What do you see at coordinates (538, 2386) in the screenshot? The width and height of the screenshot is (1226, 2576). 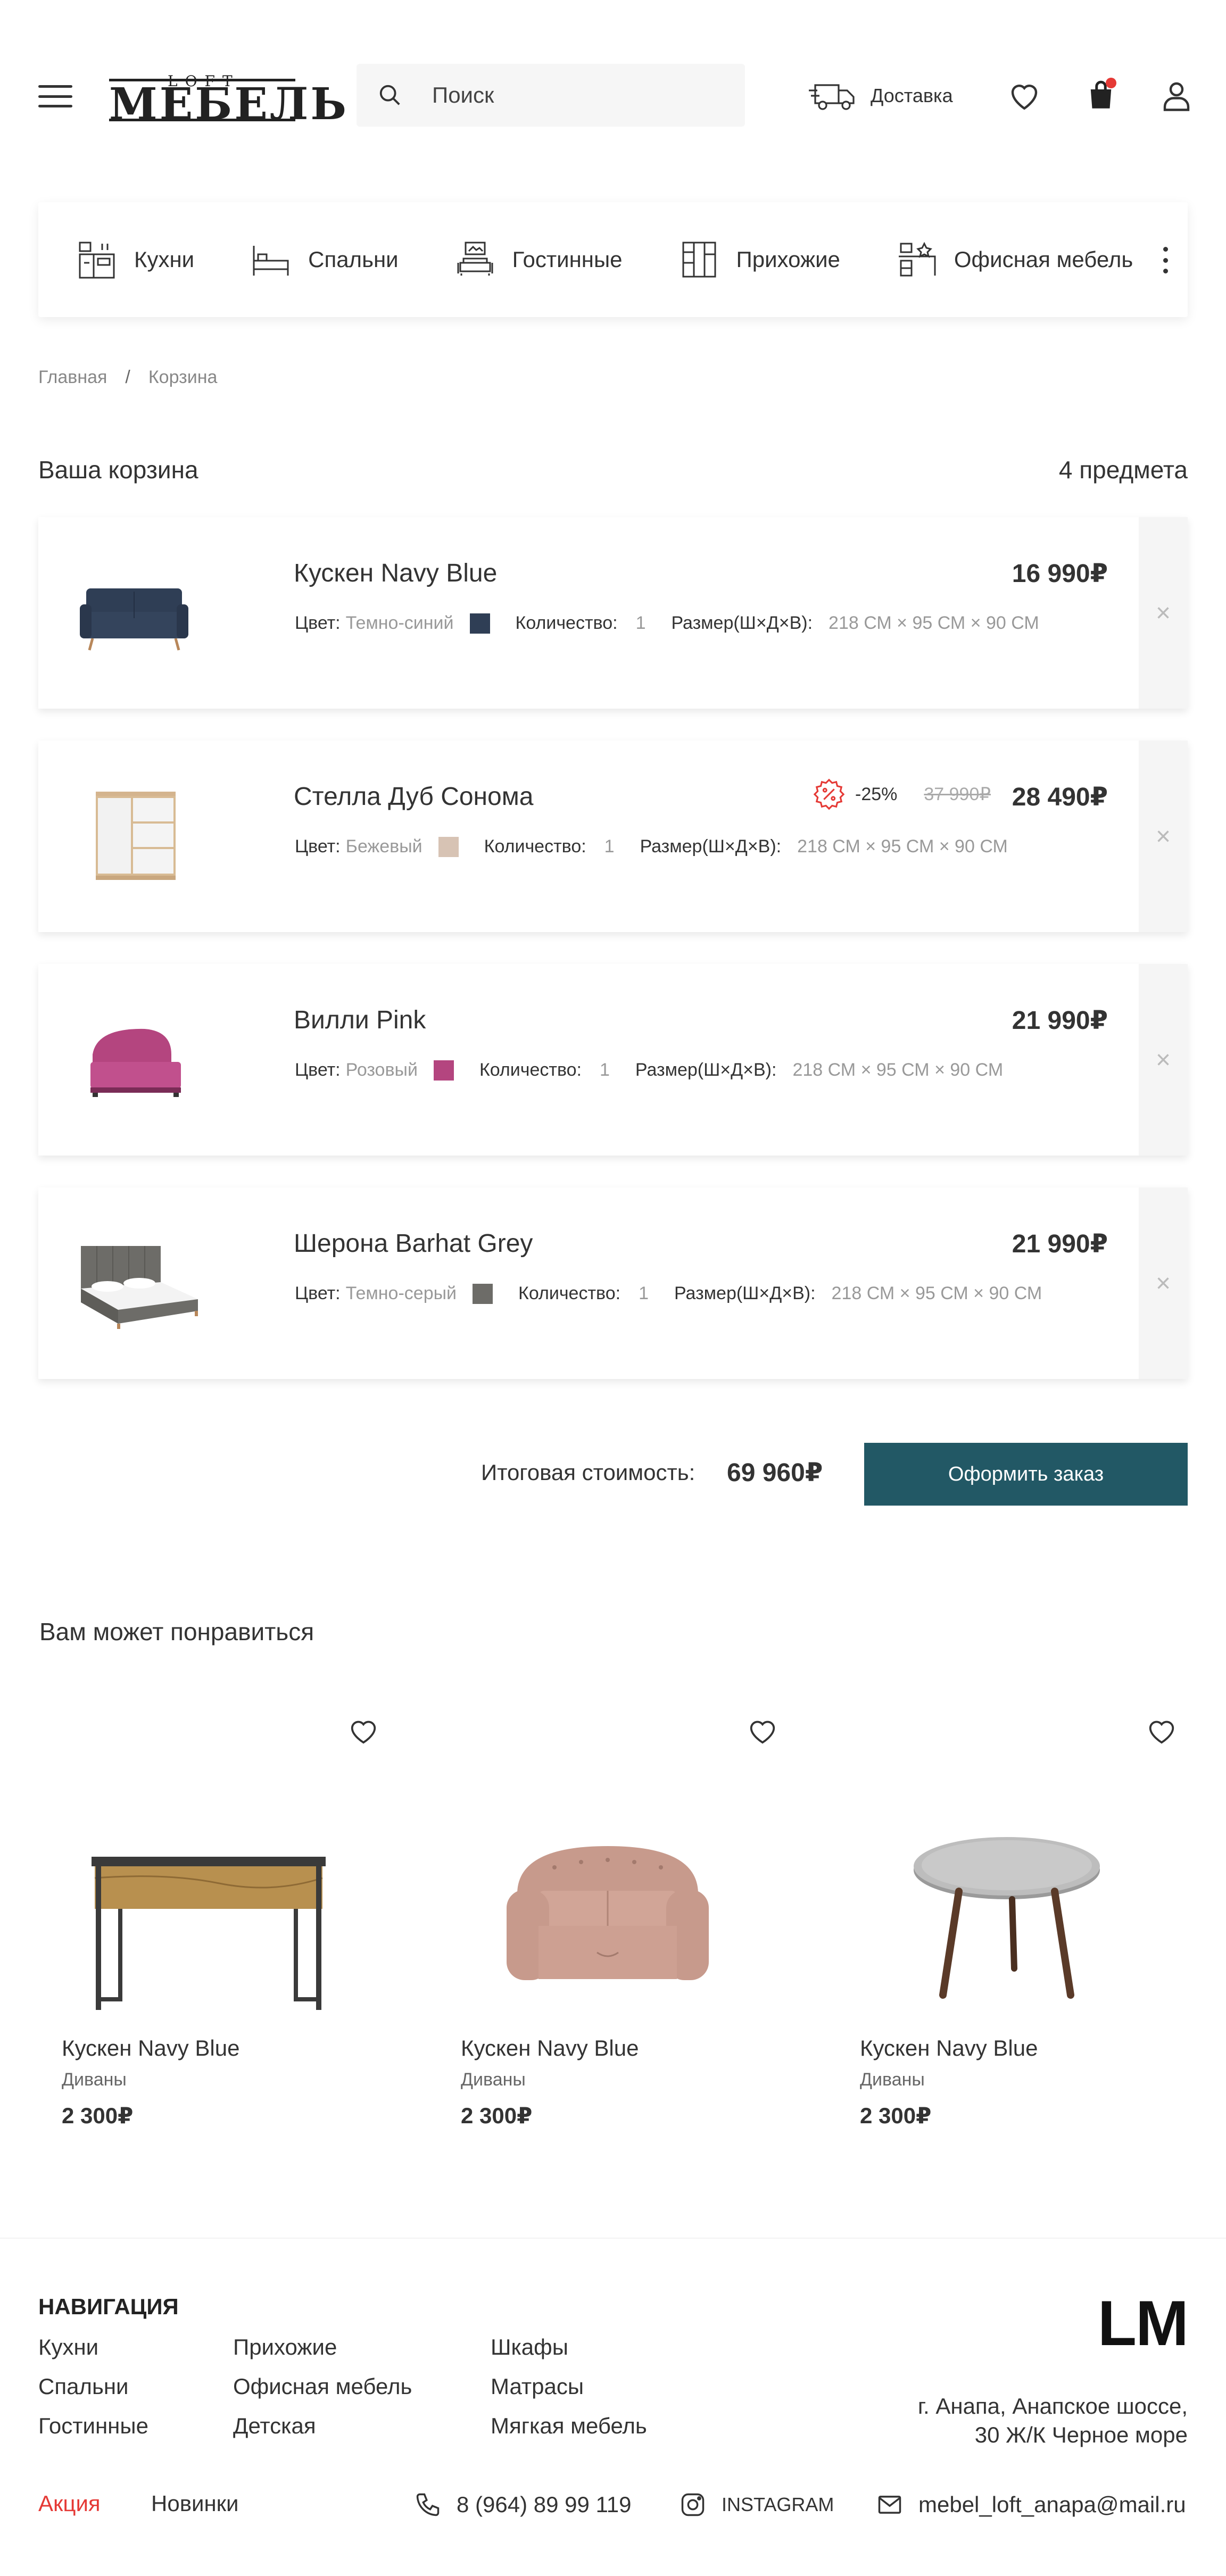 I see `footer-link-mattresses: Матрасы` at bounding box center [538, 2386].